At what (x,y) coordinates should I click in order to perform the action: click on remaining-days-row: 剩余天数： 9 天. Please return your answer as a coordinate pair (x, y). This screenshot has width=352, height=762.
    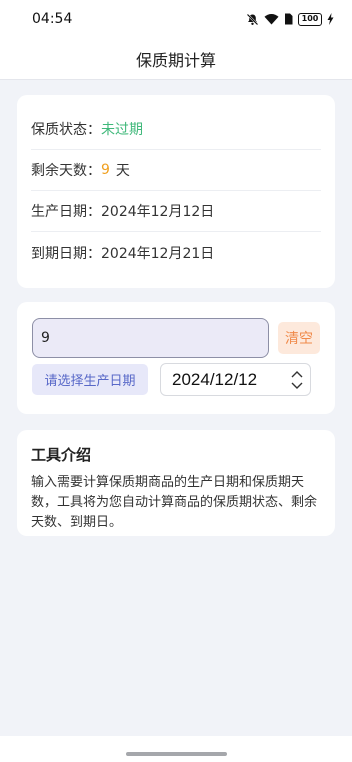
    Looking at the image, I should click on (176, 170).